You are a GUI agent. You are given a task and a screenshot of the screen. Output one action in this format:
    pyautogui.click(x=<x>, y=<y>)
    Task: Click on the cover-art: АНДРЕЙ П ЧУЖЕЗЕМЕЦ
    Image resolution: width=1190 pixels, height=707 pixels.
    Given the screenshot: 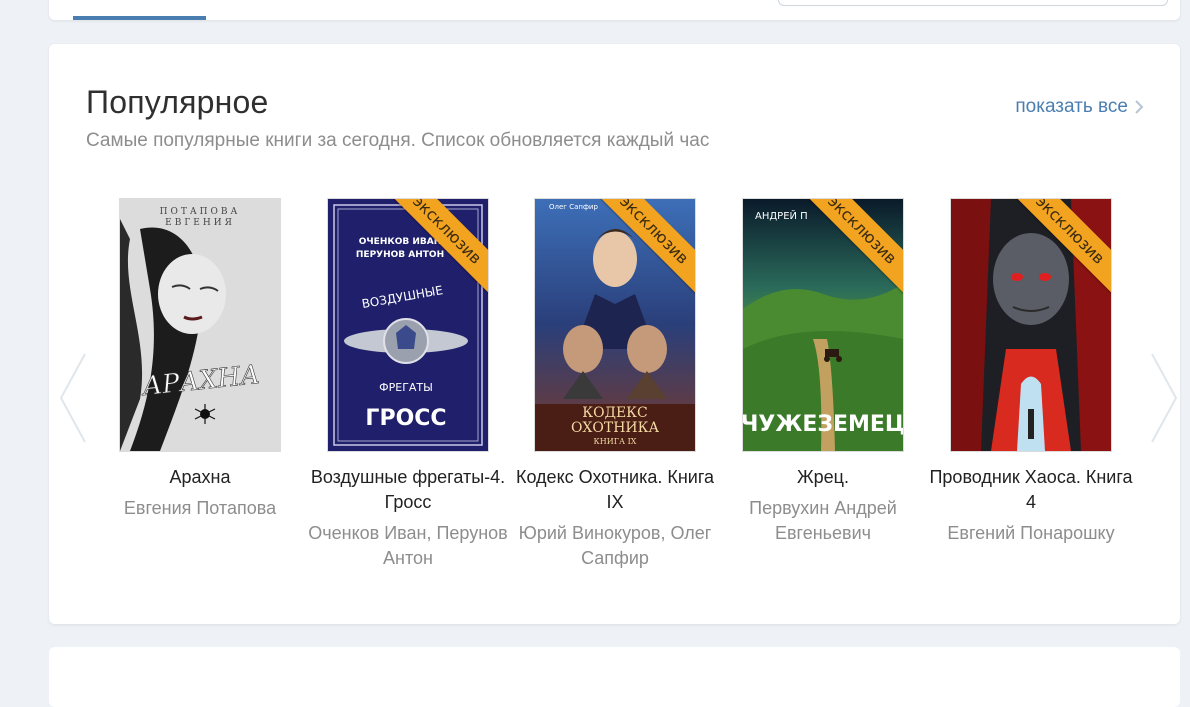 What is the action you would take?
    pyautogui.click(x=823, y=325)
    